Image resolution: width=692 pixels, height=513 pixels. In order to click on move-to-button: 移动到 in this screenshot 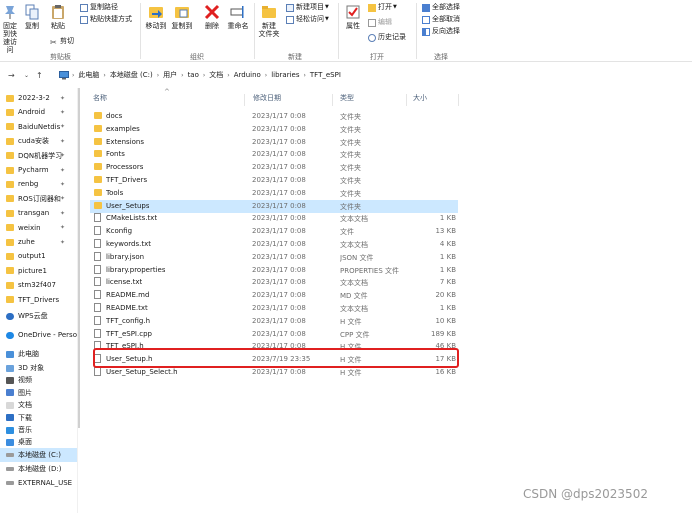, I will do `click(156, 17)`.